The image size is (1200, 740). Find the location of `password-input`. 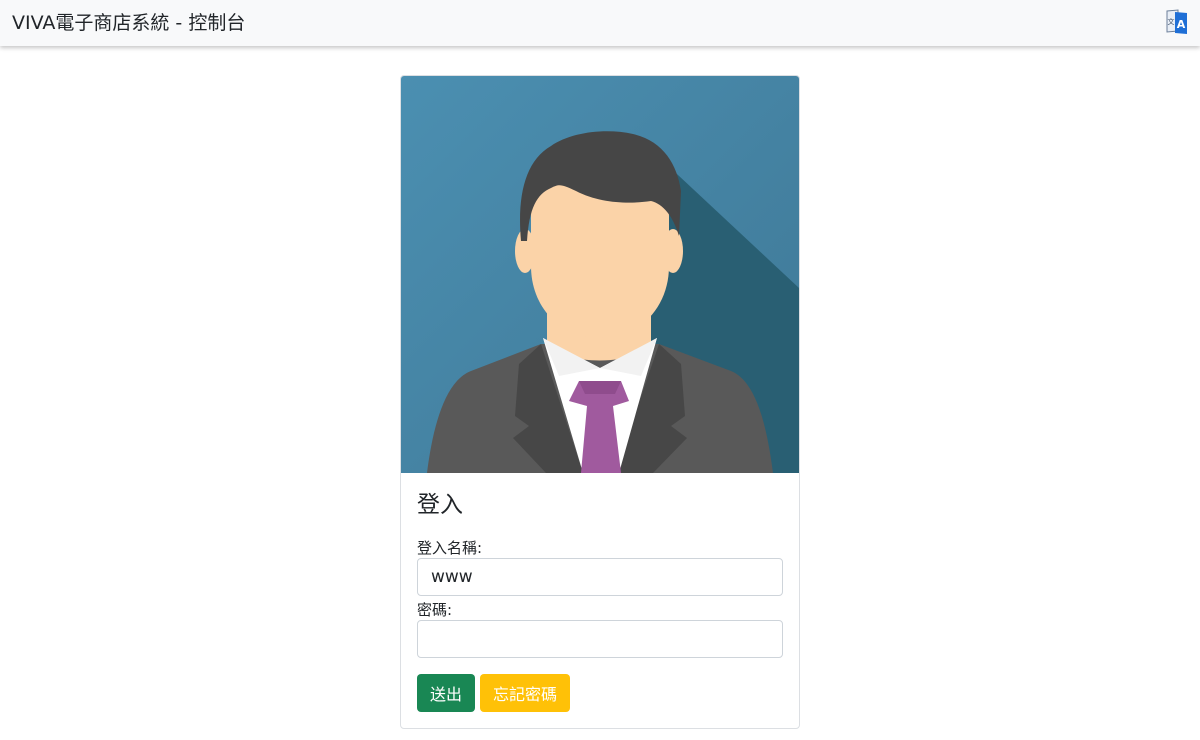

password-input is located at coordinates (600, 639).